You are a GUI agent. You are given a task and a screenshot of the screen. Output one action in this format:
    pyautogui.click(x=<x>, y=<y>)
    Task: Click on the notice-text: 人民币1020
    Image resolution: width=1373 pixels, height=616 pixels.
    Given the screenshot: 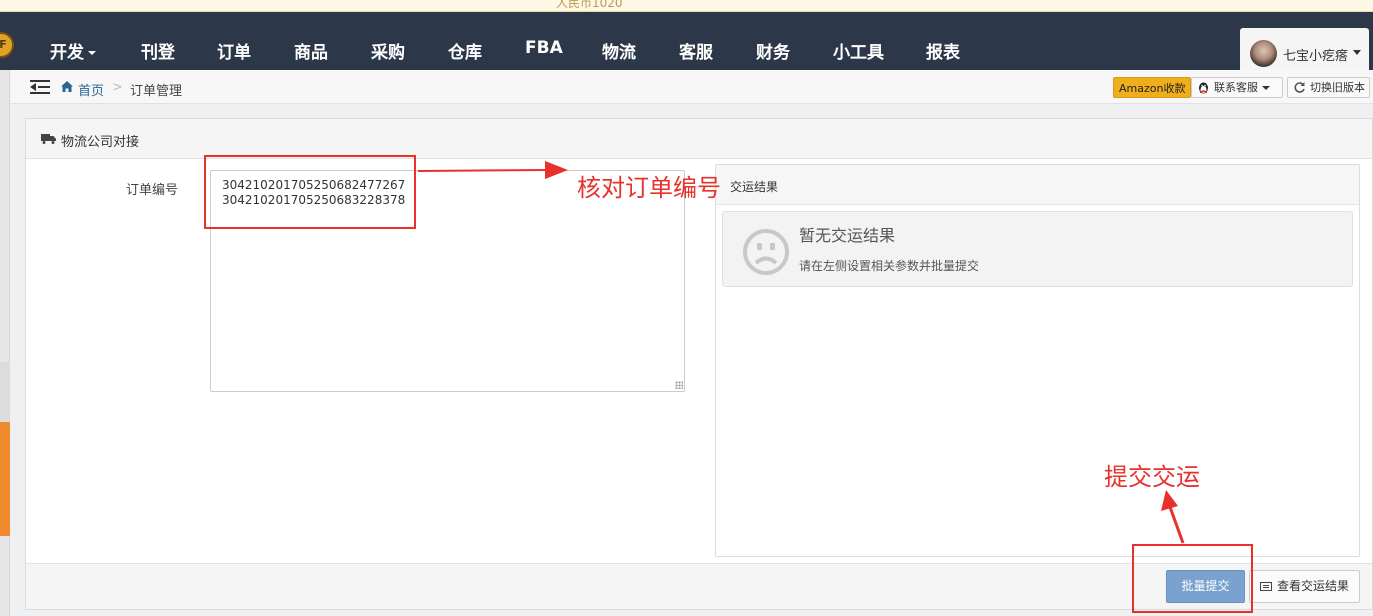 What is the action you would take?
    pyautogui.click(x=589, y=5)
    